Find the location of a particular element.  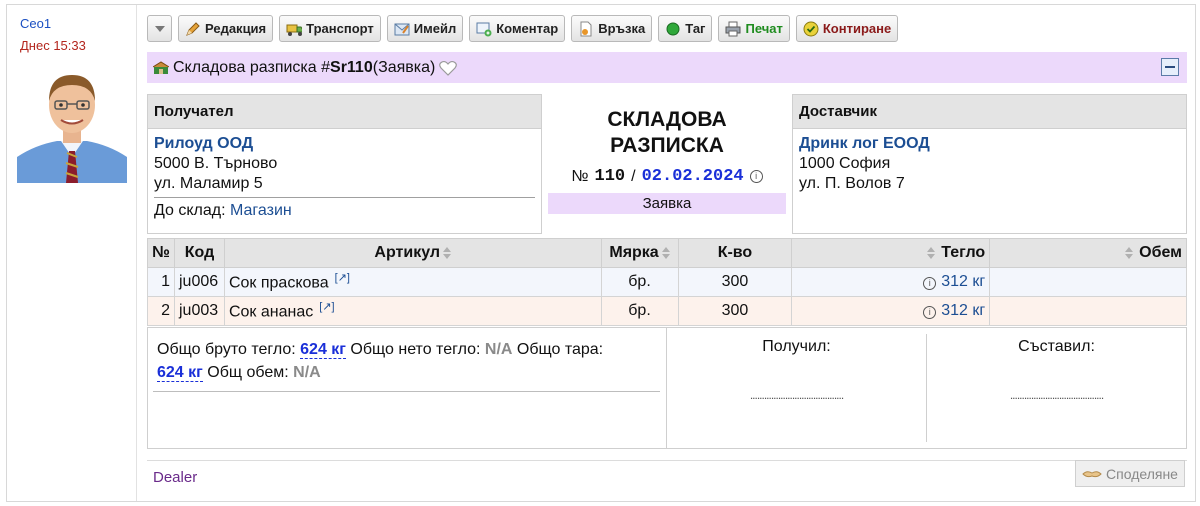

net-weight-label: Общо нето тегло: is located at coordinates (415, 349).